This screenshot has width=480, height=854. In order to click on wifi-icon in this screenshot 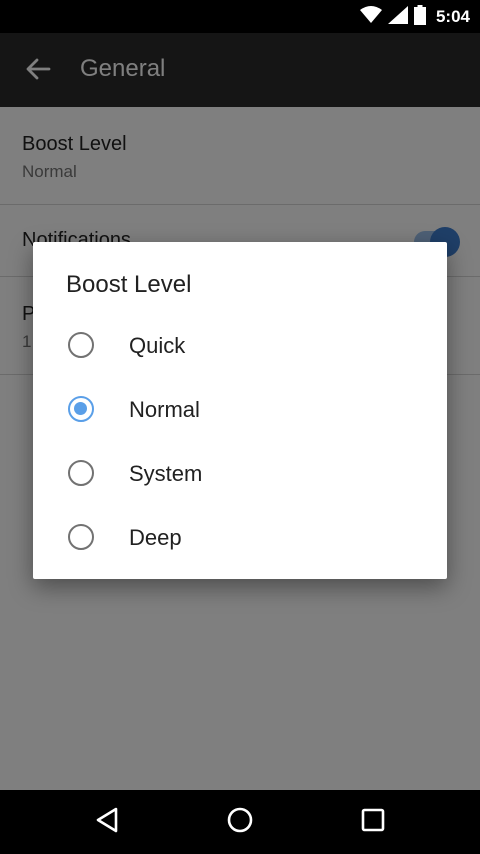, I will do `click(370, 17)`.